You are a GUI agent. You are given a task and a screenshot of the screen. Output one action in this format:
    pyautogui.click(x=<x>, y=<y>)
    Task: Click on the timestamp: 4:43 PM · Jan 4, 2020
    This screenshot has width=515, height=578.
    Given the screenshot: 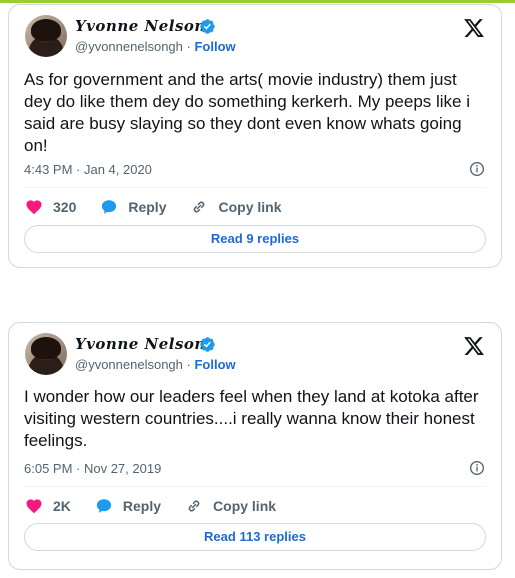 What is the action you would take?
    pyautogui.click(x=88, y=169)
    